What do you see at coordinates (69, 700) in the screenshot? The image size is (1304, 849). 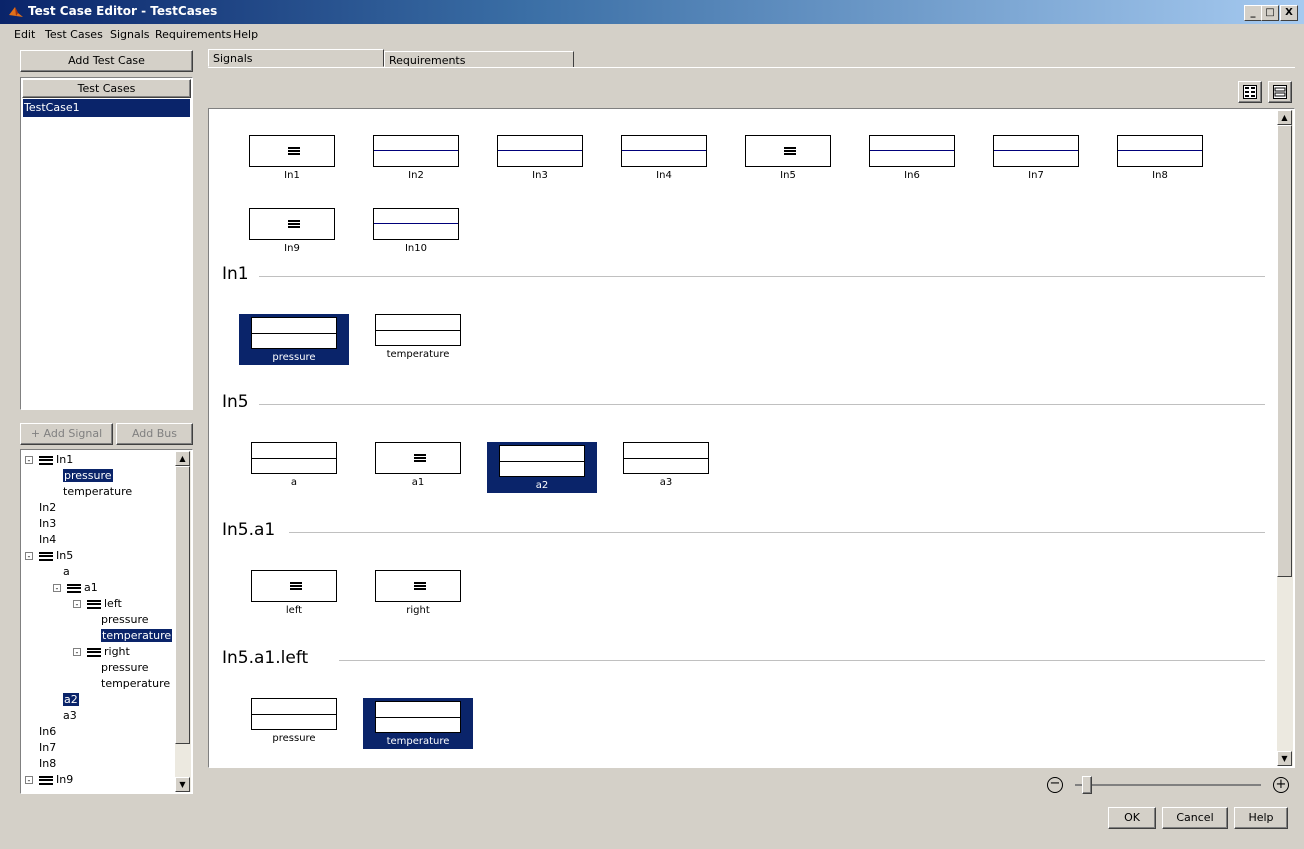 I see `tree-item: a2` at bounding box center [69, 700].